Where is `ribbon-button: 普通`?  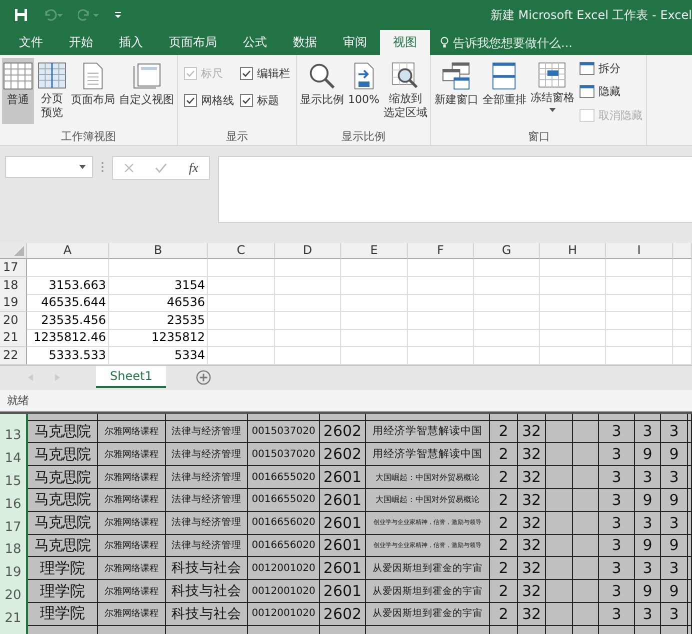
ribbon-button: 普通 is located at coordinates (18, 91).